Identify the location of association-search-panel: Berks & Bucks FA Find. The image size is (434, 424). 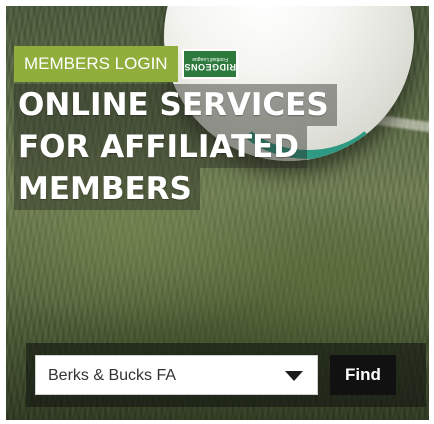
(226, 375).